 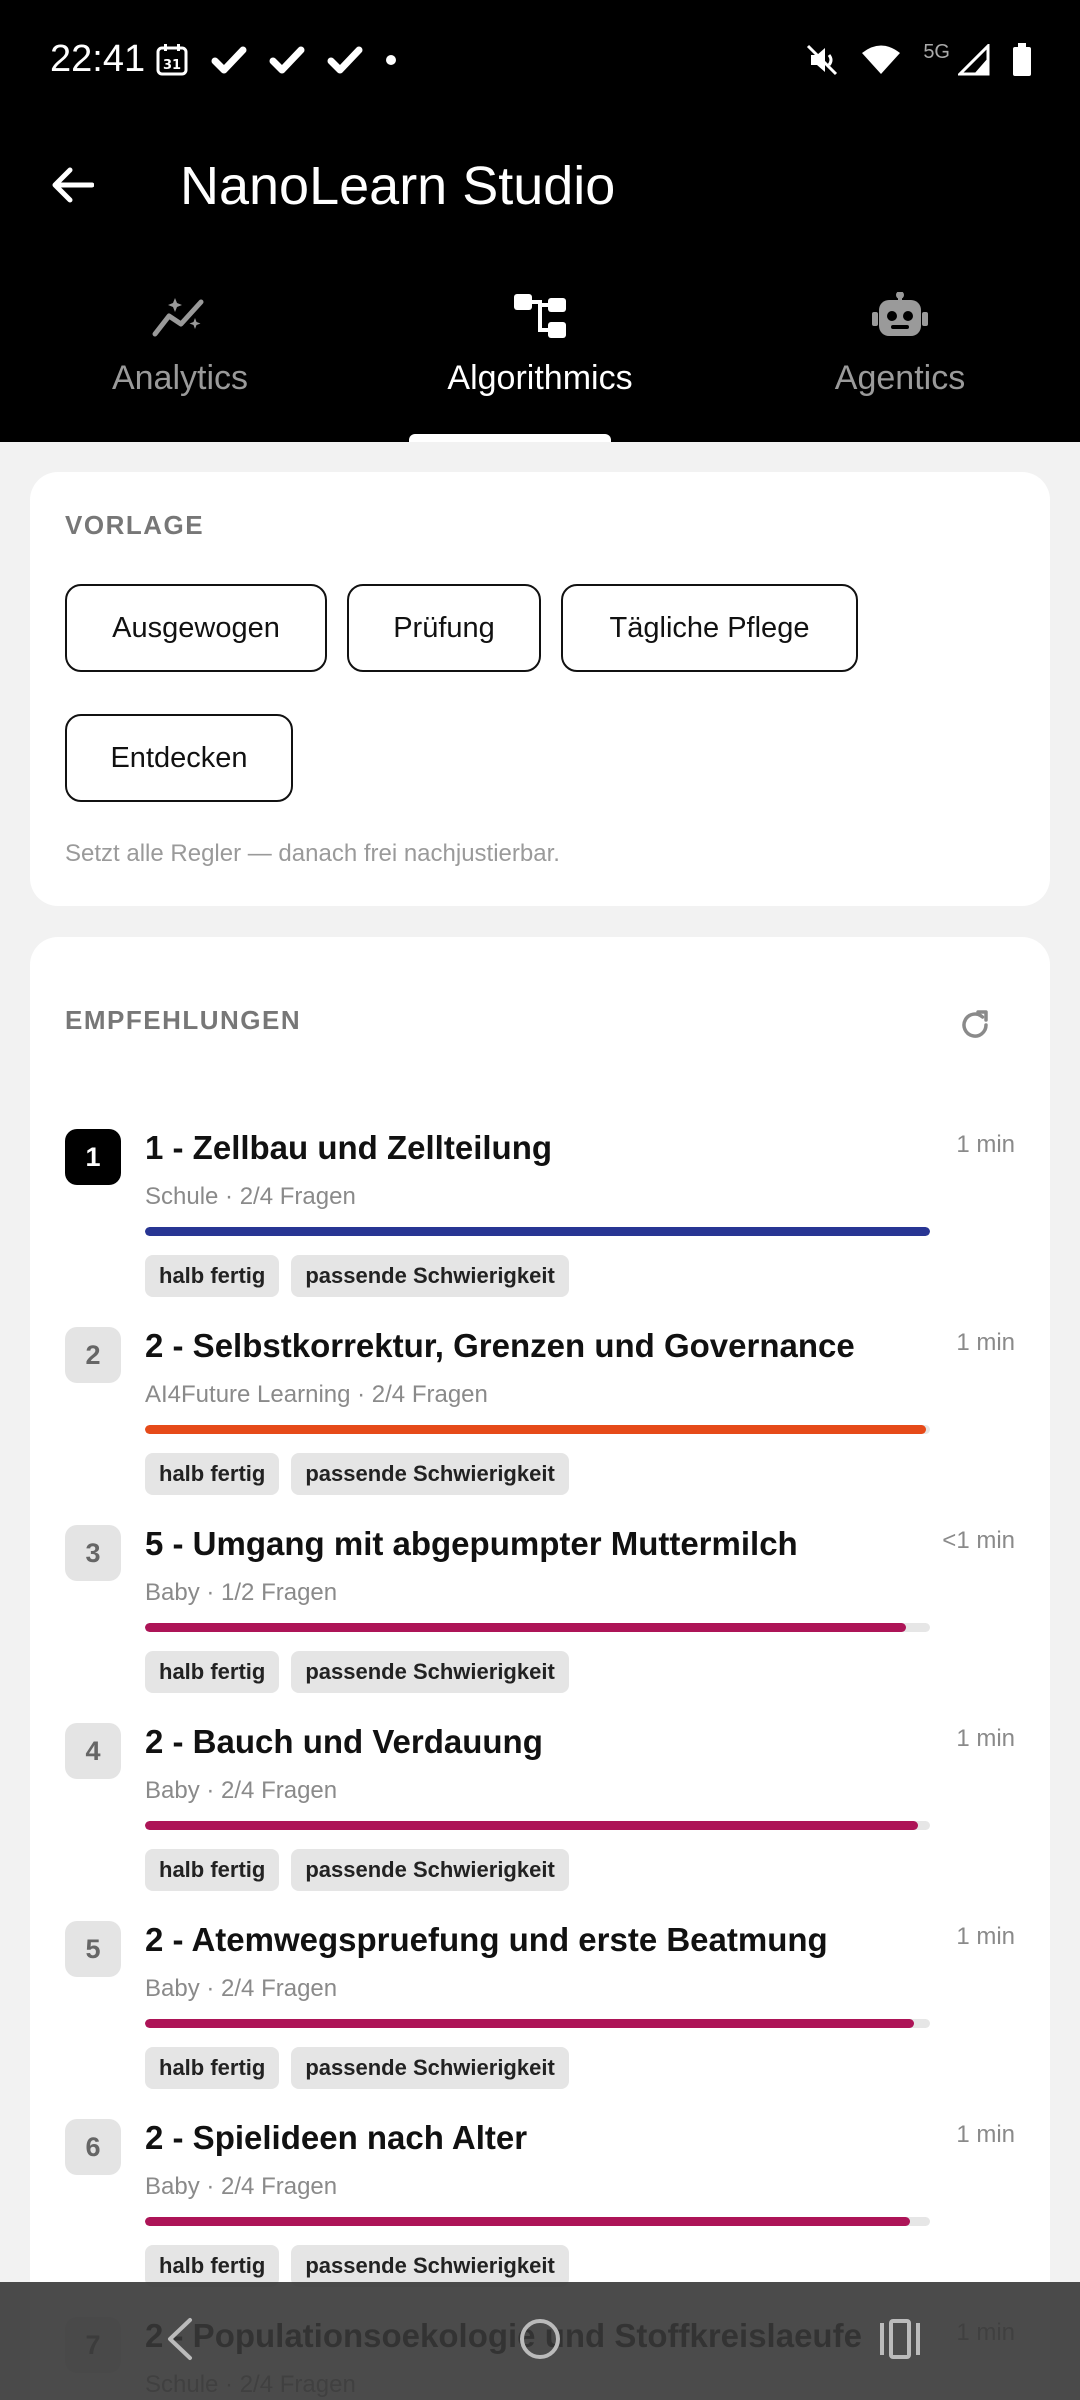 What do you see at coordinates (973, 61) in the screenshot?
I see `signal-icon` at bounding box center [973, 61].